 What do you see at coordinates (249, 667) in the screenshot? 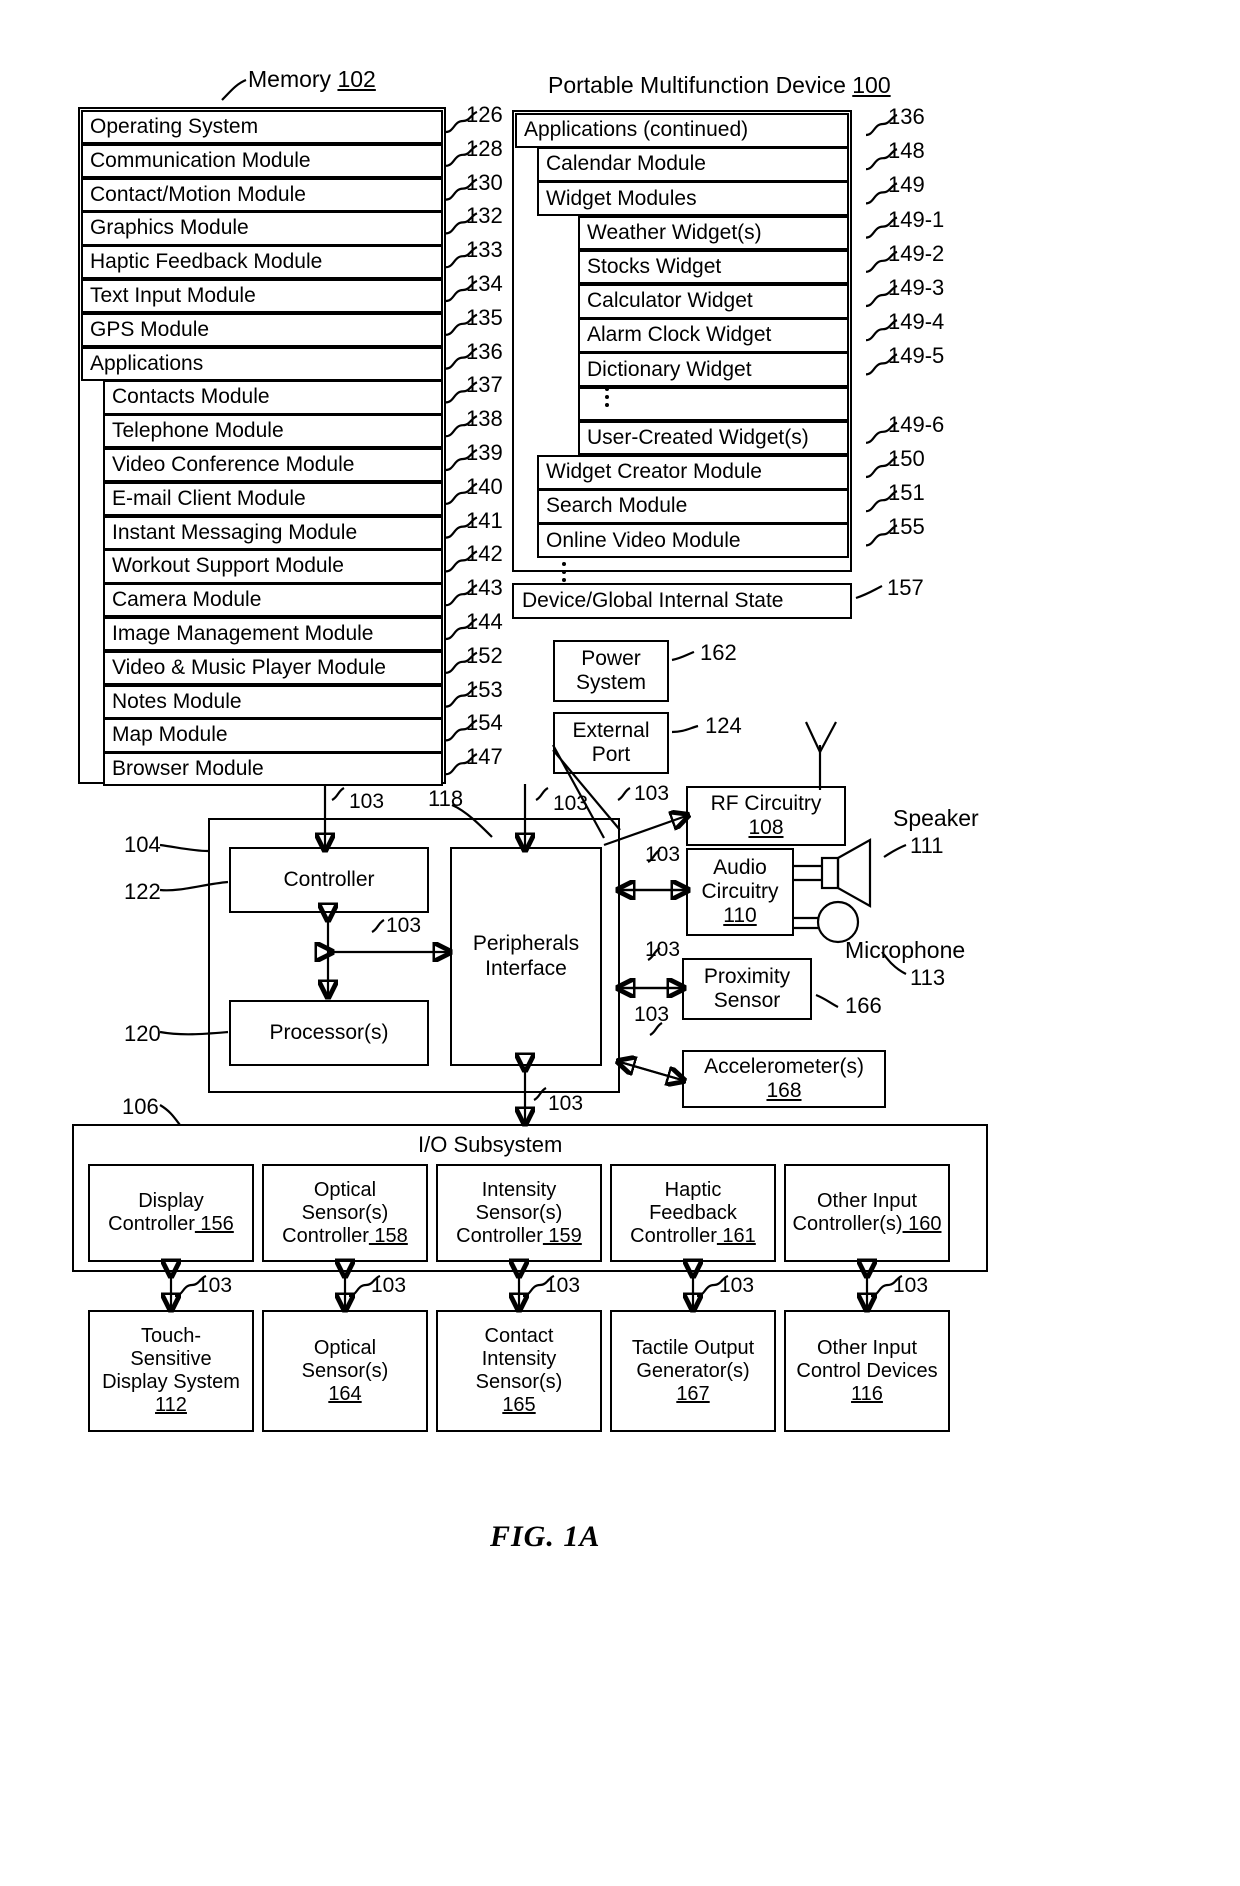
I see `memory-row-label: Video & Music Player Module` at bounding box center [249, 667].